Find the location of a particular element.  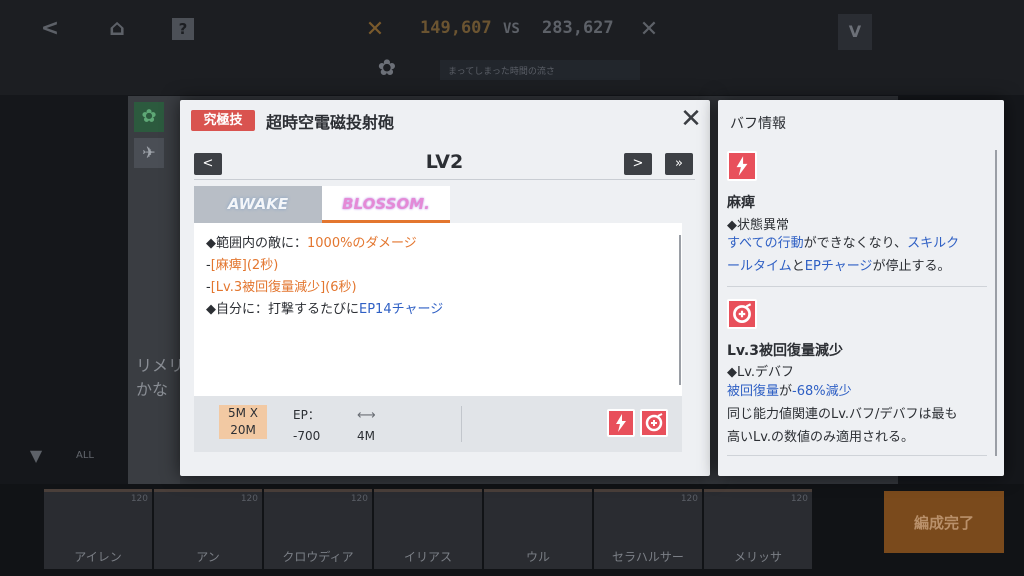

star-icon: ✿ is located at coordinates (387, 68).